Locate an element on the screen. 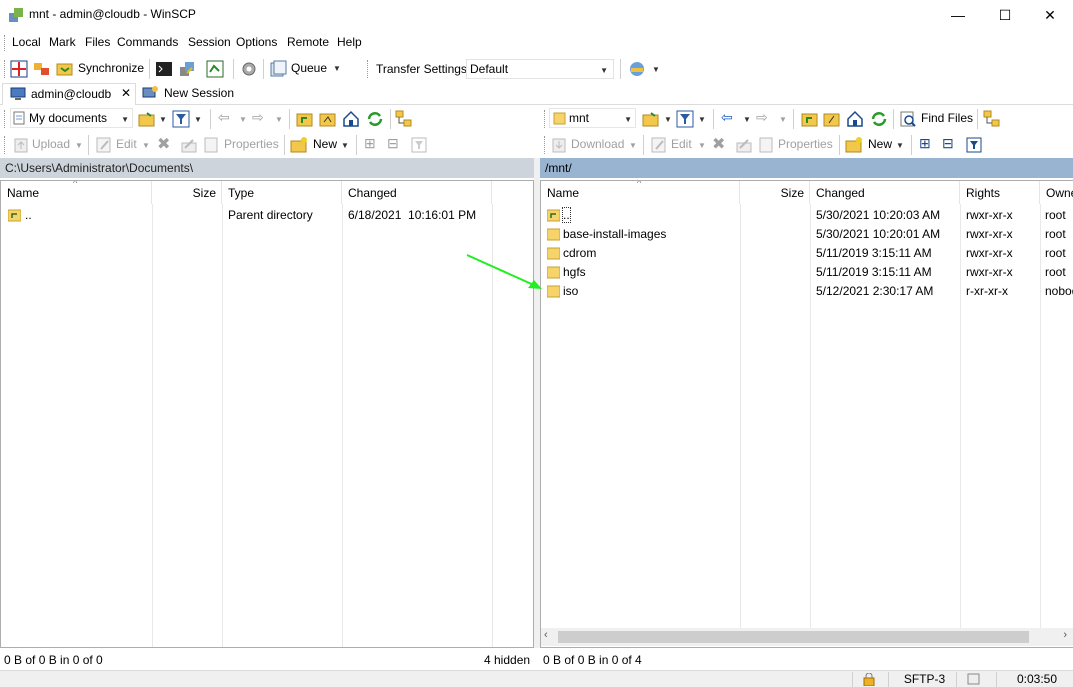  home-icon is located at coordinates (855, 119).